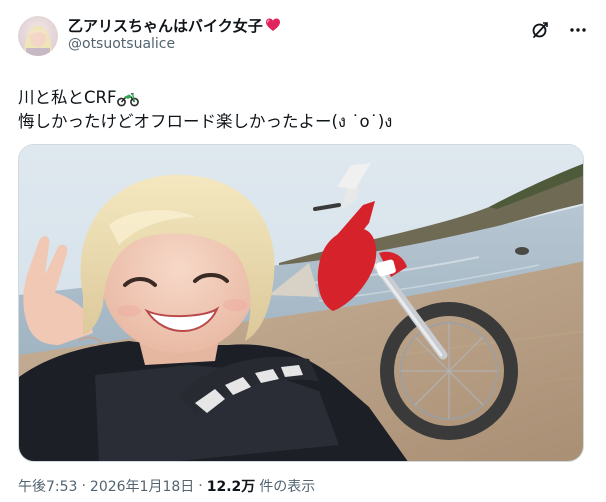  What do you see at coordinates (67, 97) in the screenshot?
I see `post-text-line-1-content: 川と私とCRF` at bounding box center [67, 97].